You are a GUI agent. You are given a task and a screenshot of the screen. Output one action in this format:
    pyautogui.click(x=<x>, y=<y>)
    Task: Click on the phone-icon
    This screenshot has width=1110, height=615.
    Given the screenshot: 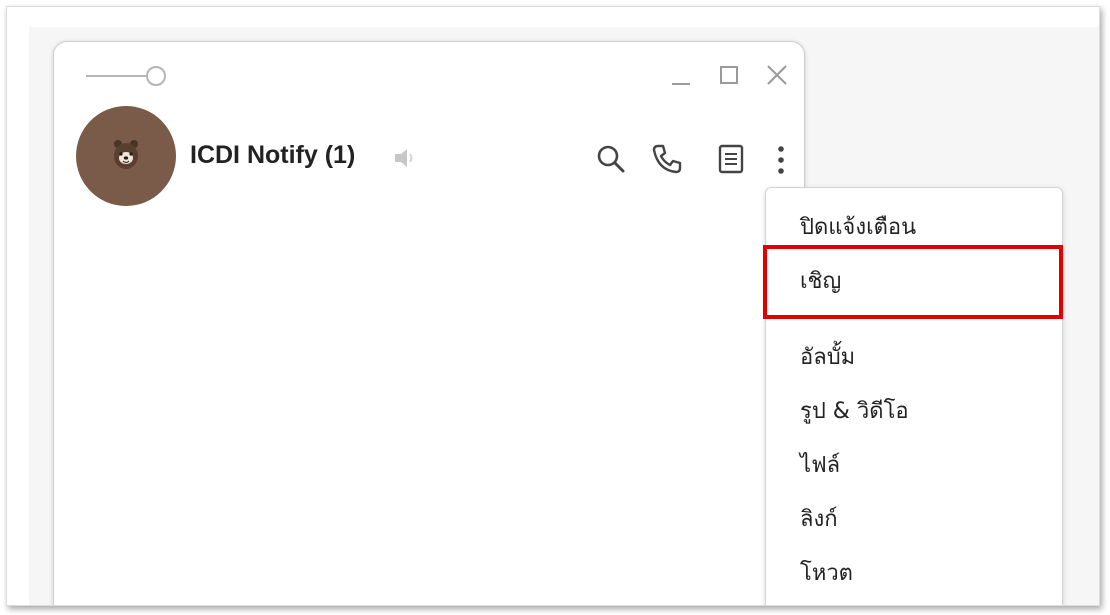 What is the action you would take?
    pyautogui.click(x=667, y=161)
    